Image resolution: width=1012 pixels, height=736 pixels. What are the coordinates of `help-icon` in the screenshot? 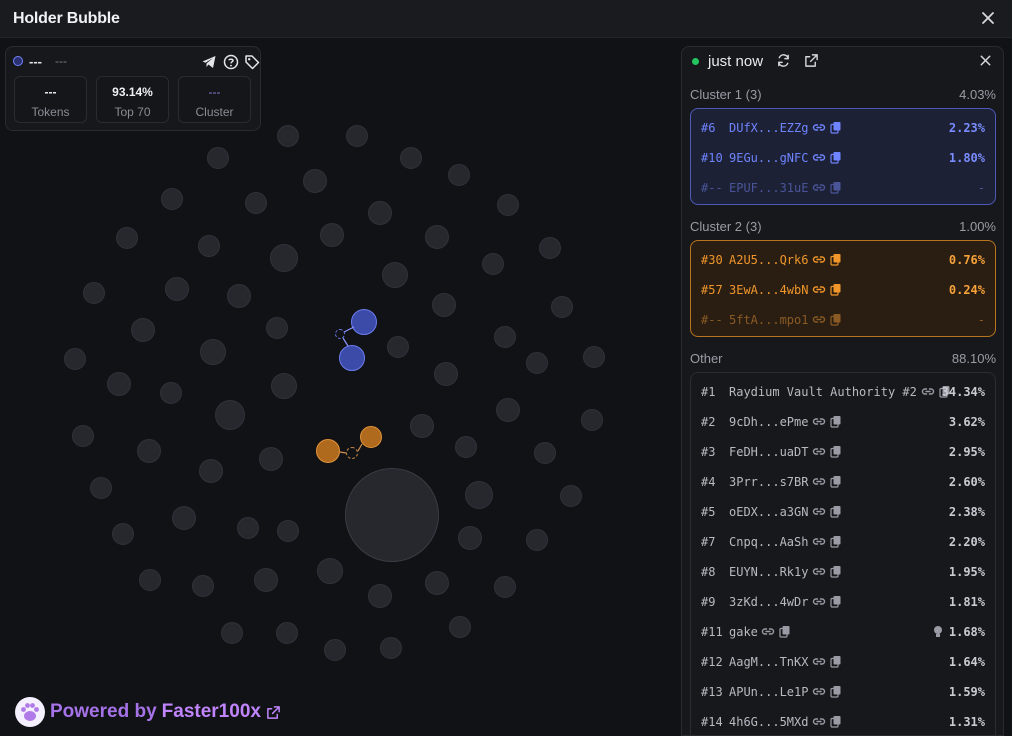 It's located at (231, 62).